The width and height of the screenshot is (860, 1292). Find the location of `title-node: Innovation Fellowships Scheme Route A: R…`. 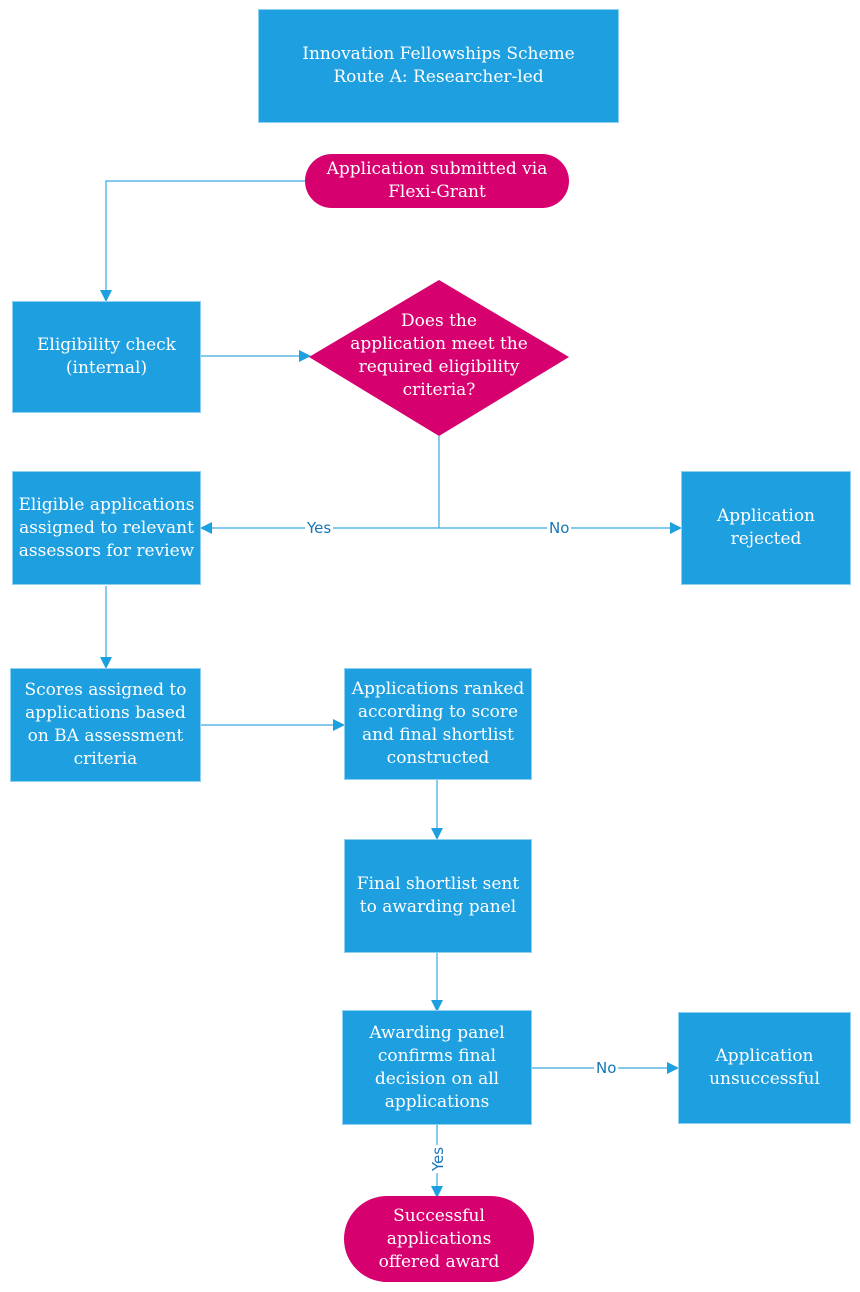

title-node: Innovation Fellowships Scheme Route A: R… is located at coordinates (438, 66).